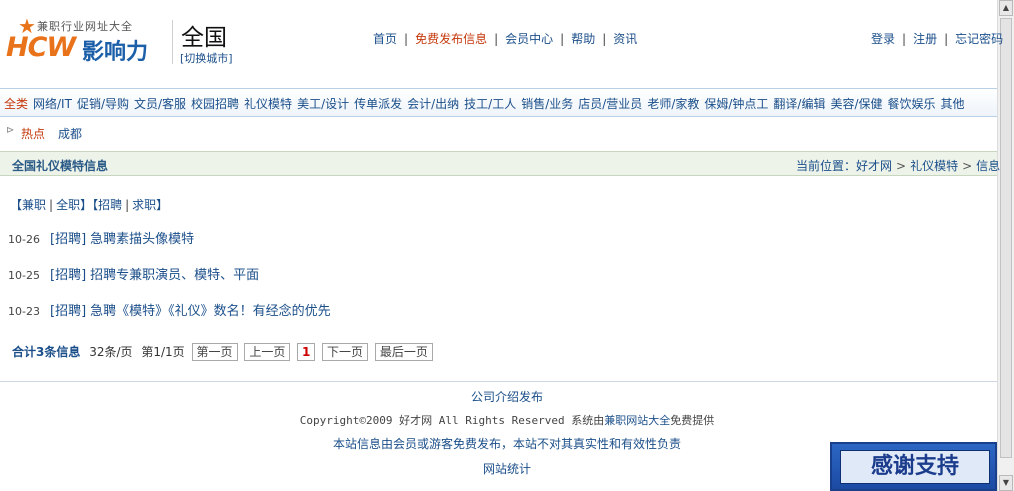 The width and height of the screenshot is (1014, 491). Describe the element at coordinates (358, 246) in the screenshot. I see `list-item: 10-26 [招聘] 急聘素描头像模特` at that location.